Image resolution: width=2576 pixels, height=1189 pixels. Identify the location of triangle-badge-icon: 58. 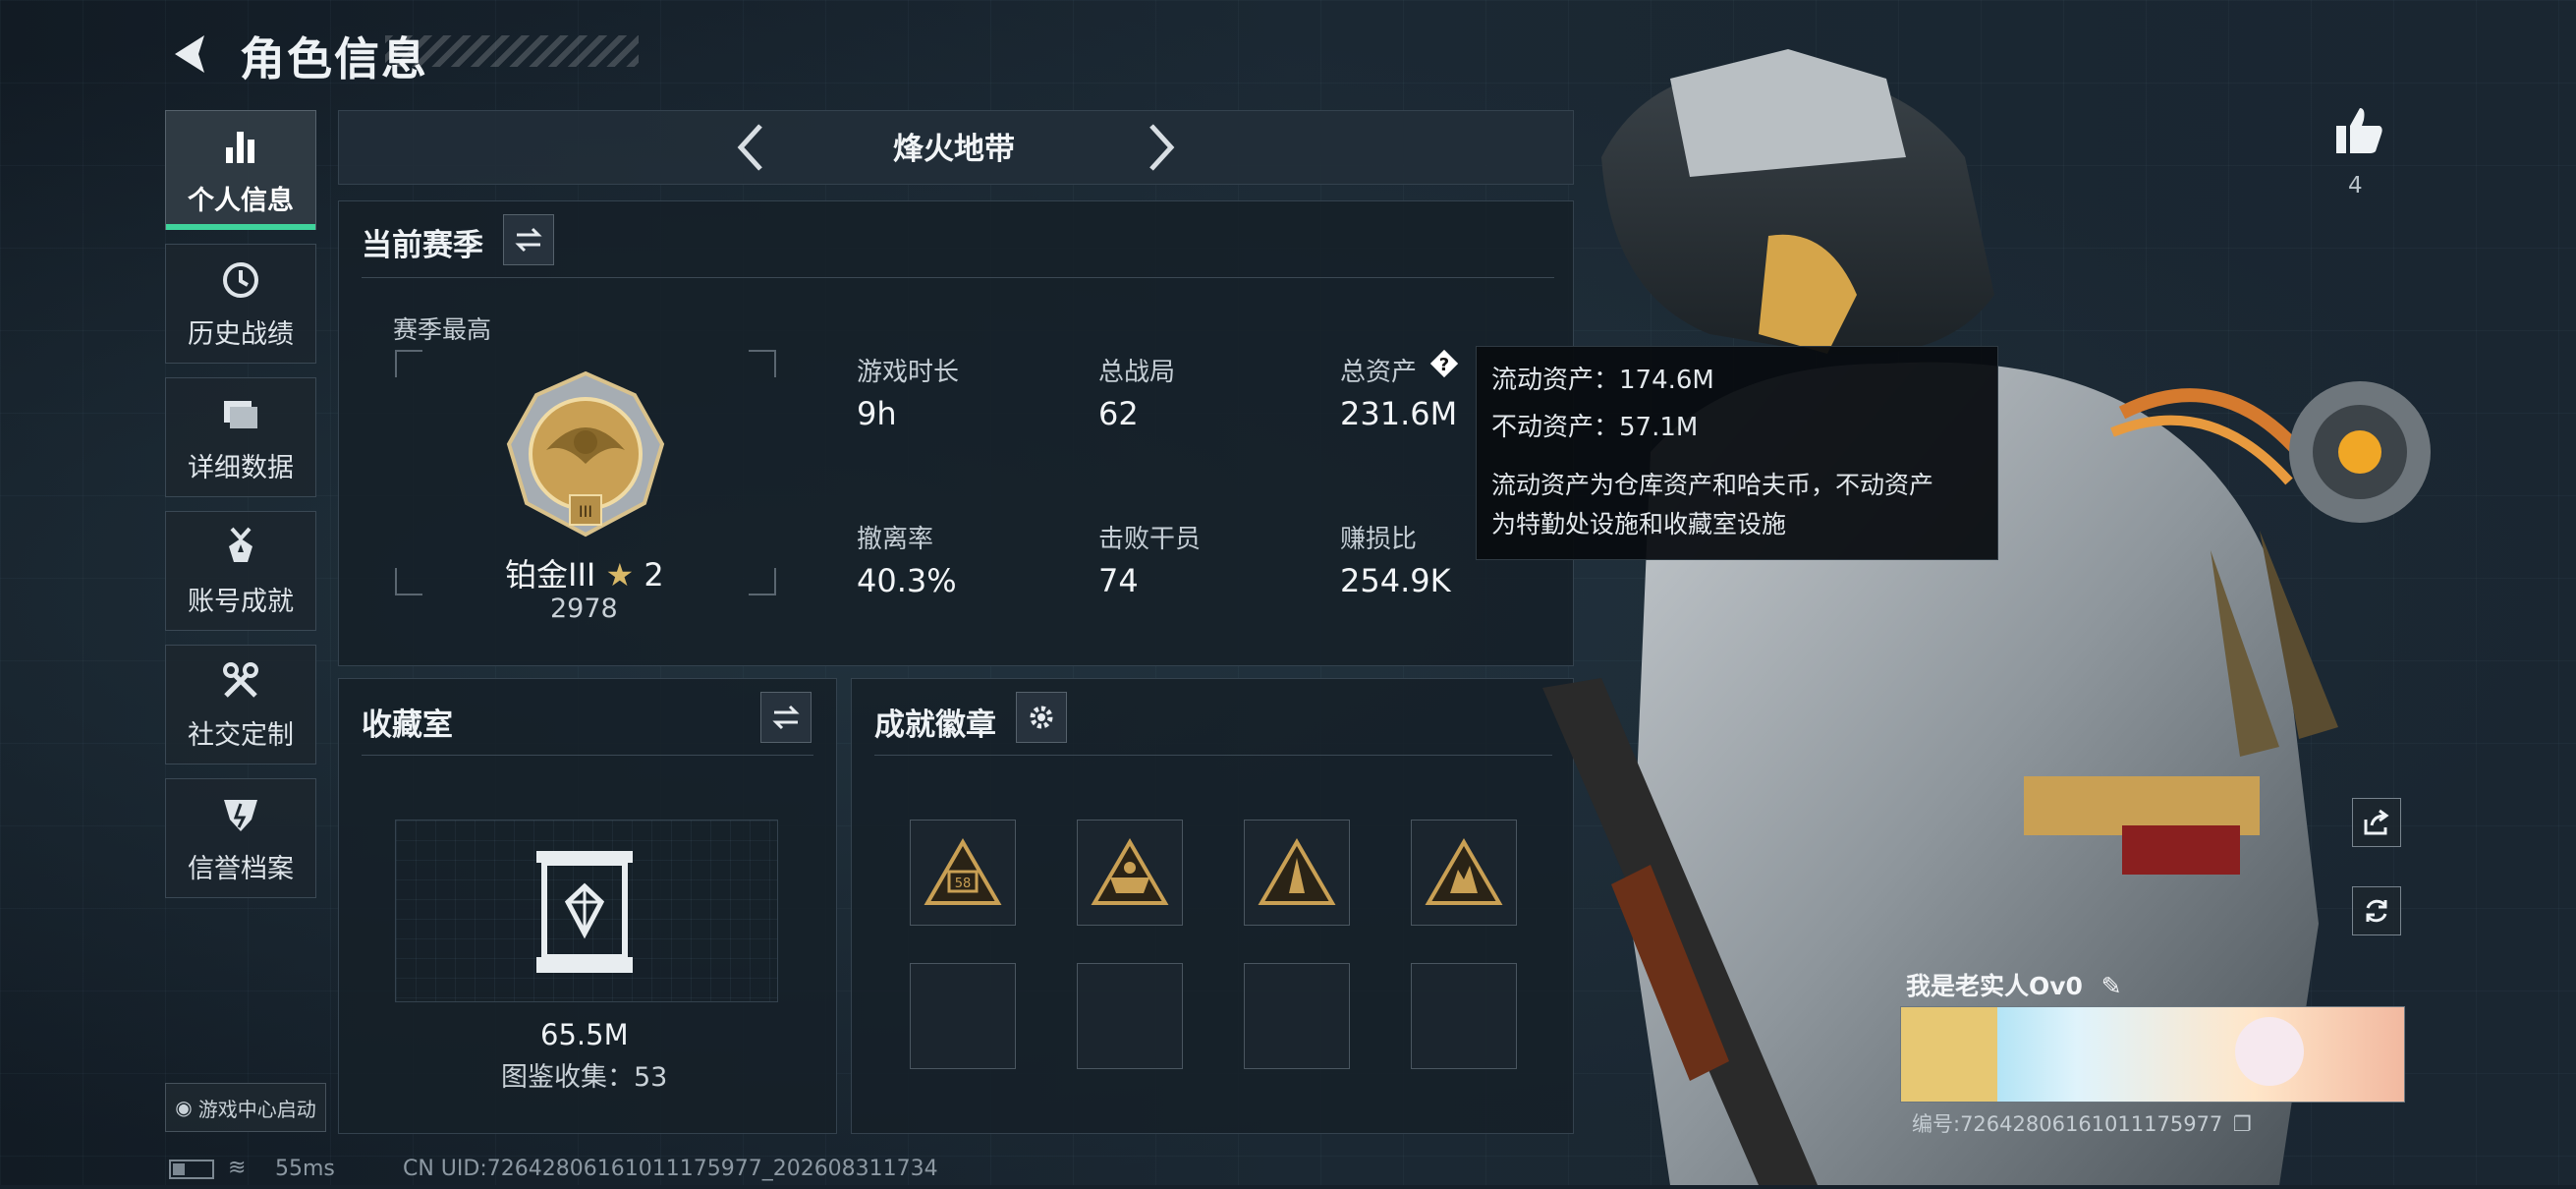
(963, 871).